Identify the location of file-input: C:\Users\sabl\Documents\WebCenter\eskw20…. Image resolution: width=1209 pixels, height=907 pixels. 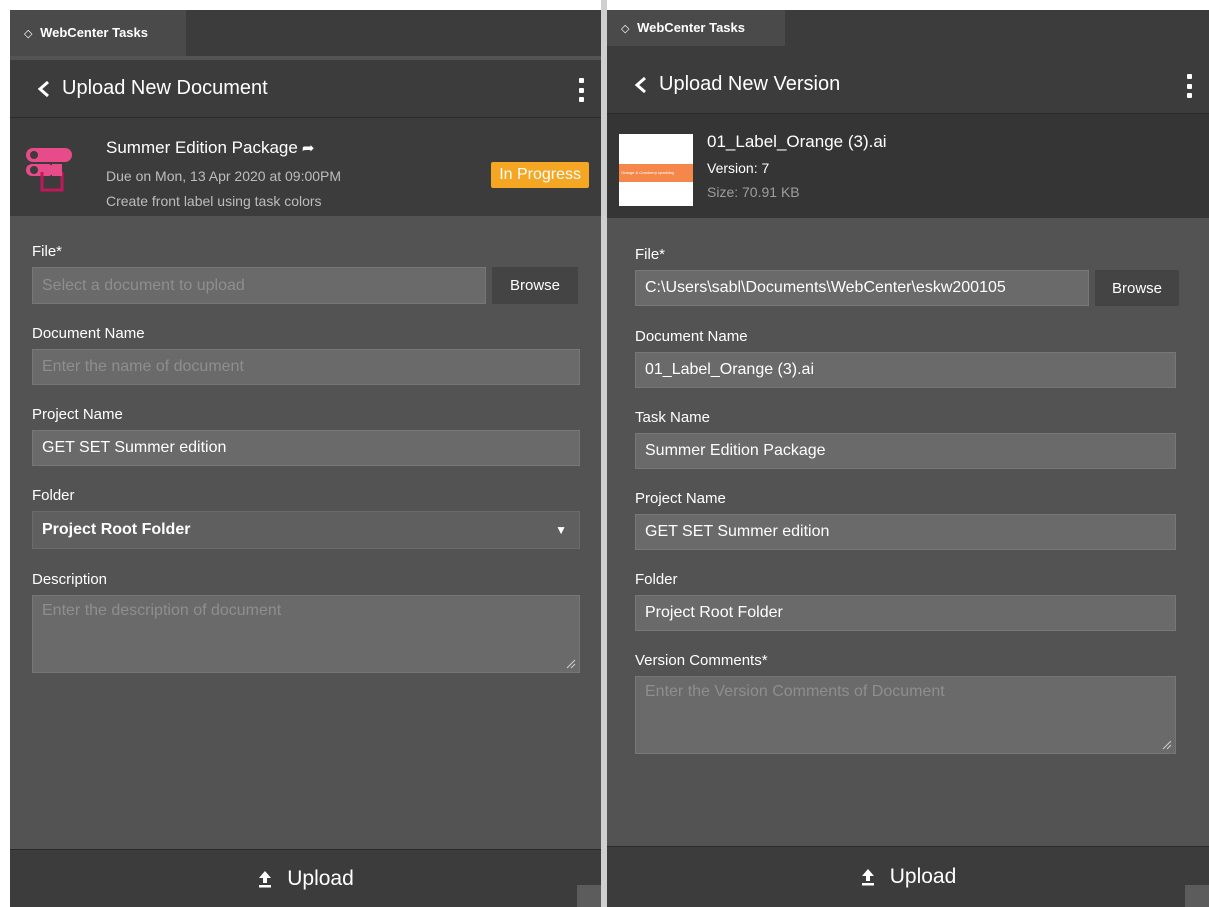
(862, 288).